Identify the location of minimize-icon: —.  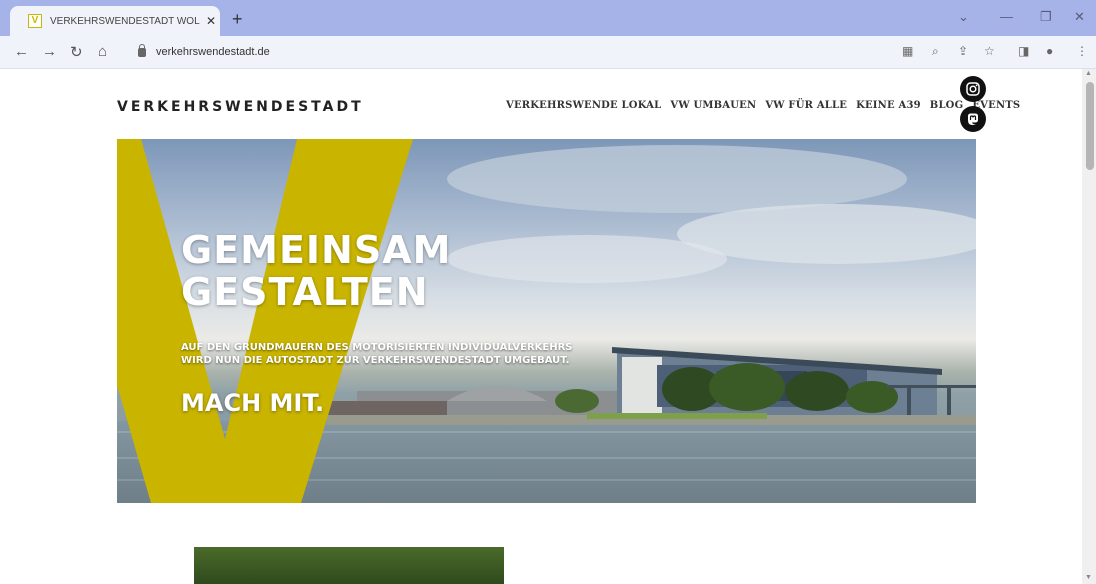
(1006, 16).